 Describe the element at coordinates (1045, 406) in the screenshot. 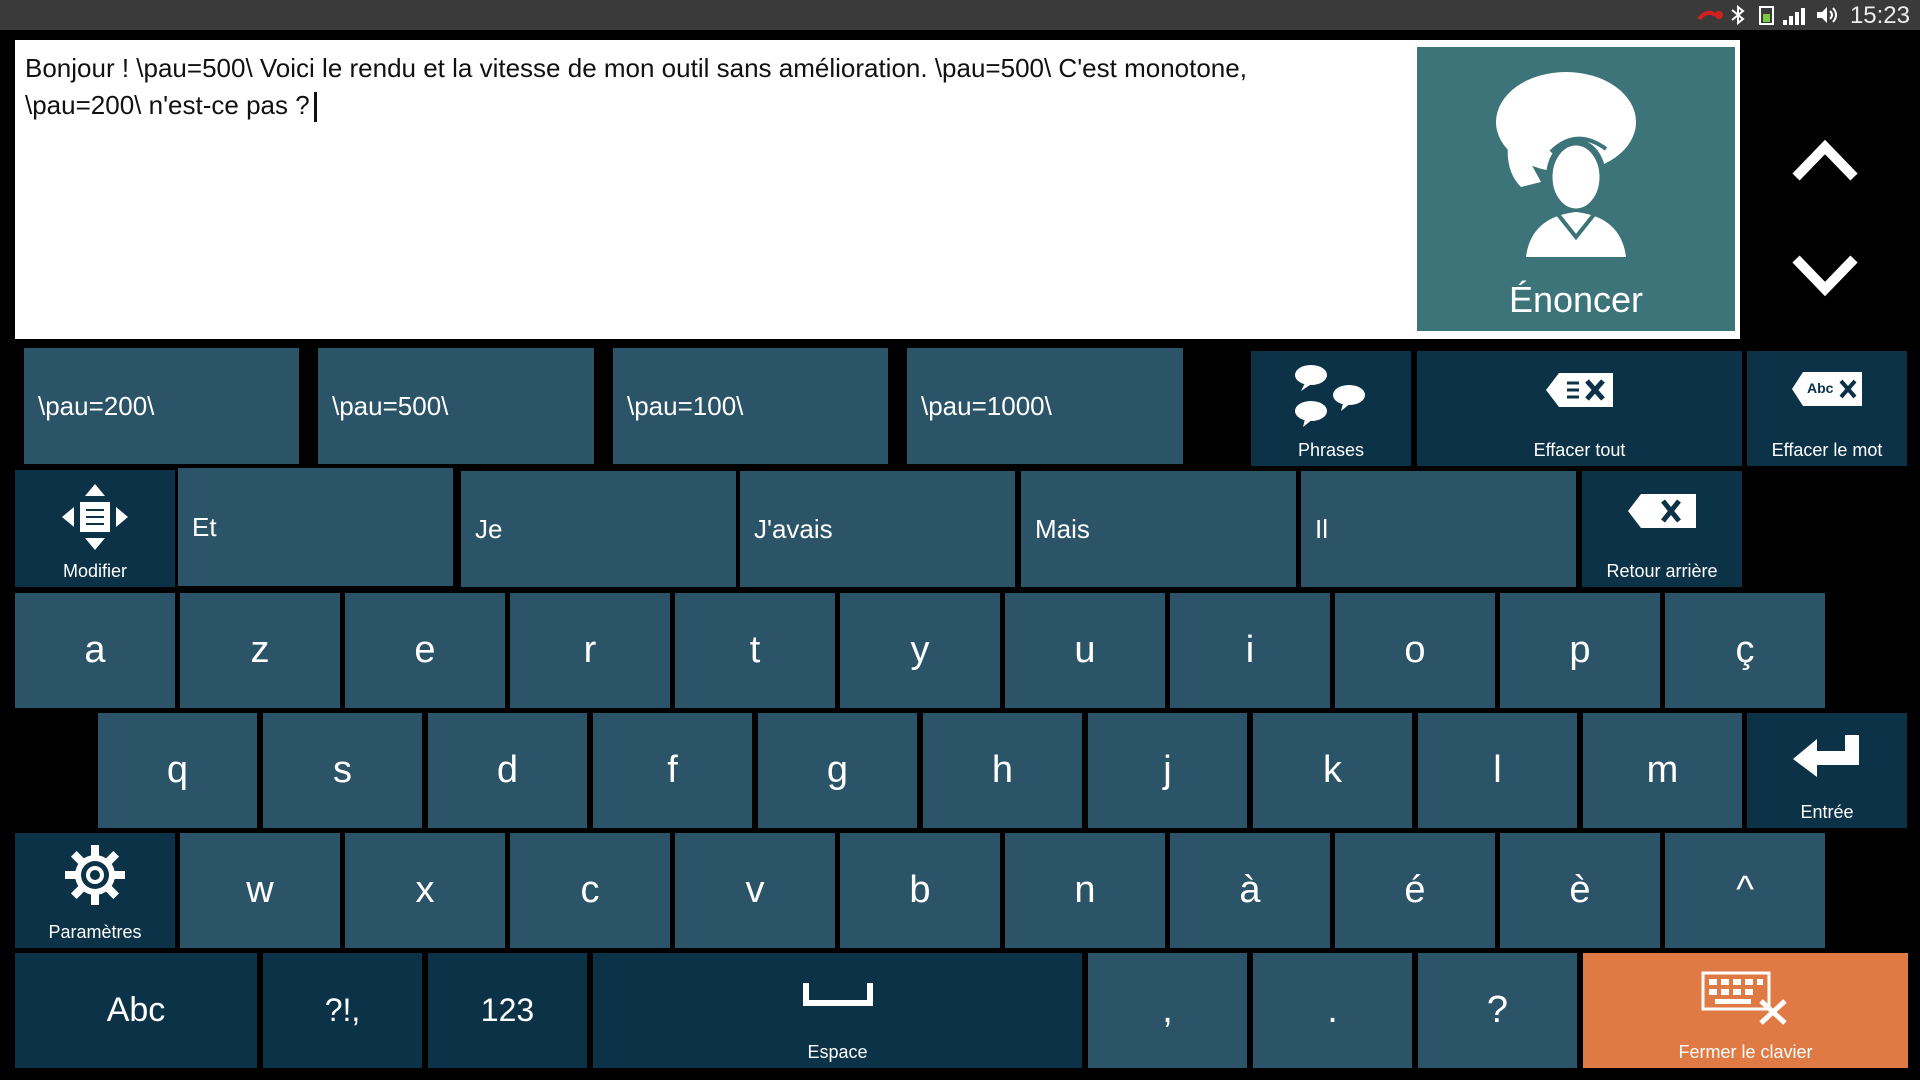

I see `snippet-pau-1000: \pau=1000\` at that location.